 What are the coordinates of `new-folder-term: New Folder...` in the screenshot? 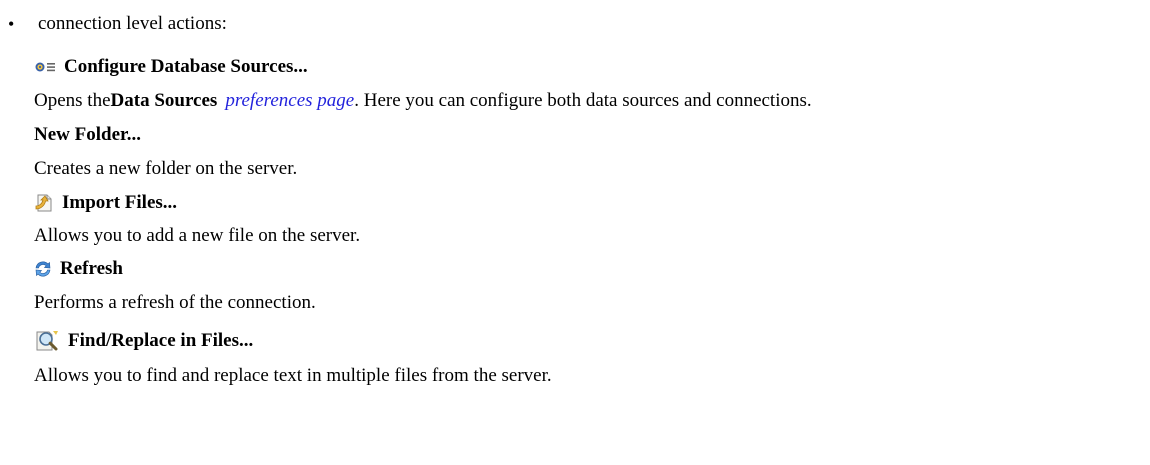 It's located at (589, 135).